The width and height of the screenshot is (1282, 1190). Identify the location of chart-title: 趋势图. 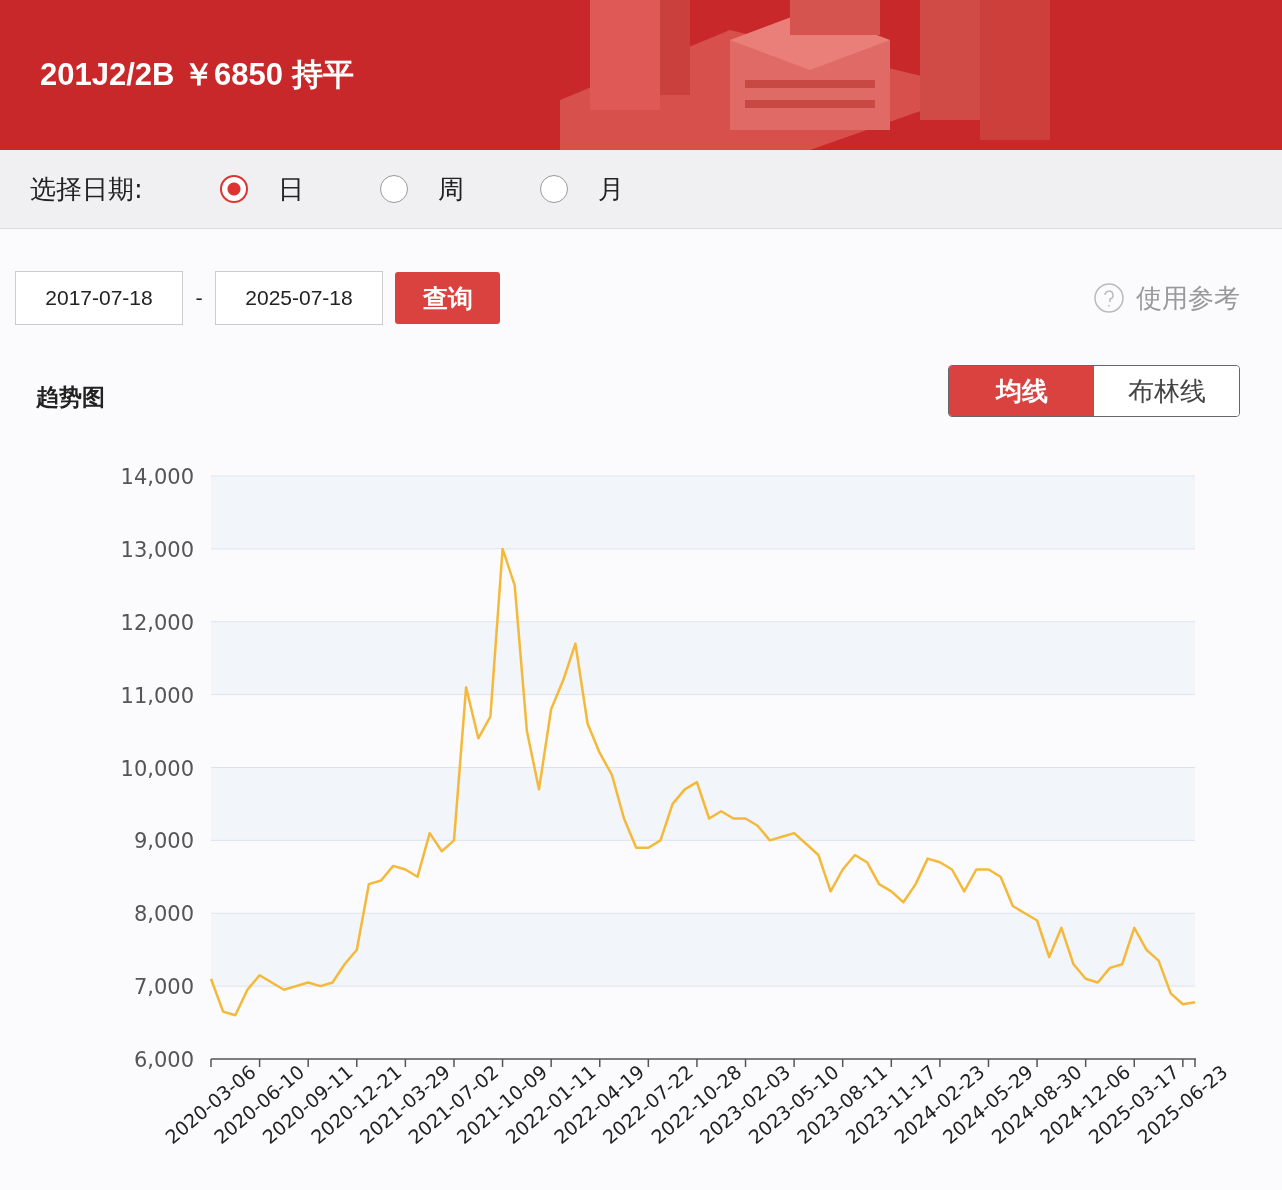
(70, 397).